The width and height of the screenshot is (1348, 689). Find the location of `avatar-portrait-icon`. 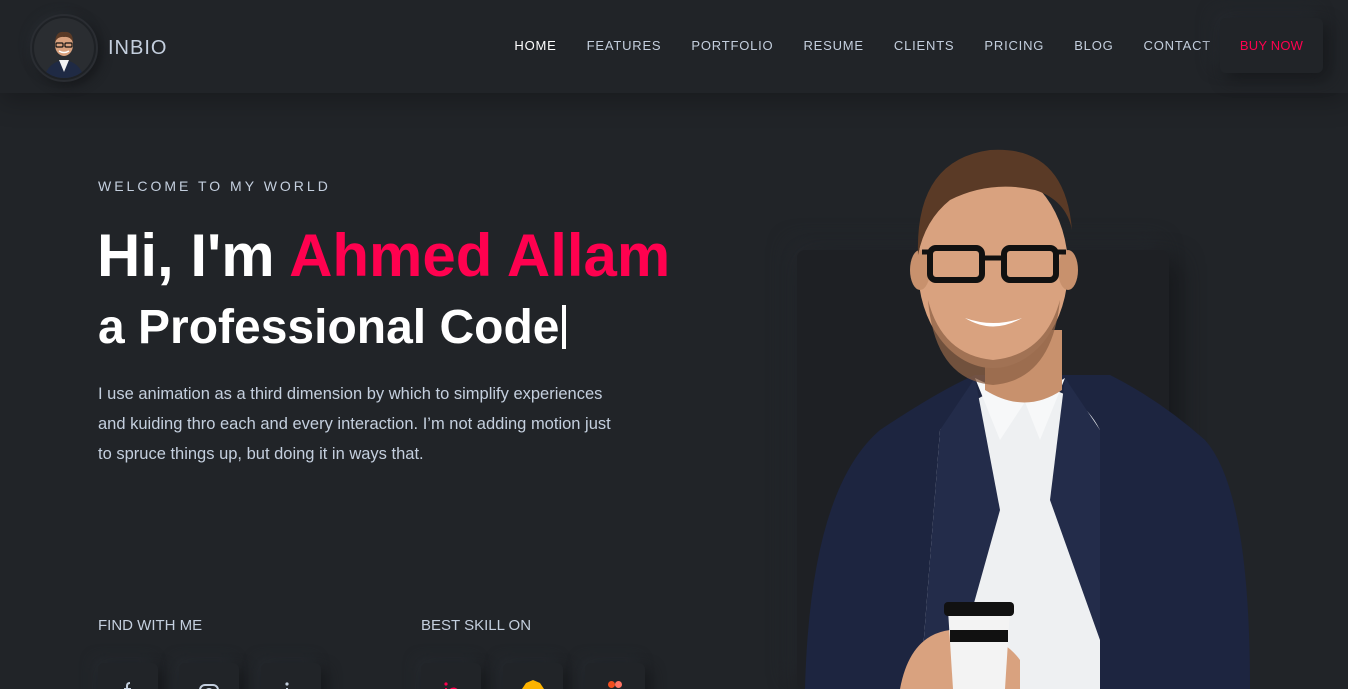

avatar-portrait-icon is located at coordinates (64, 48).